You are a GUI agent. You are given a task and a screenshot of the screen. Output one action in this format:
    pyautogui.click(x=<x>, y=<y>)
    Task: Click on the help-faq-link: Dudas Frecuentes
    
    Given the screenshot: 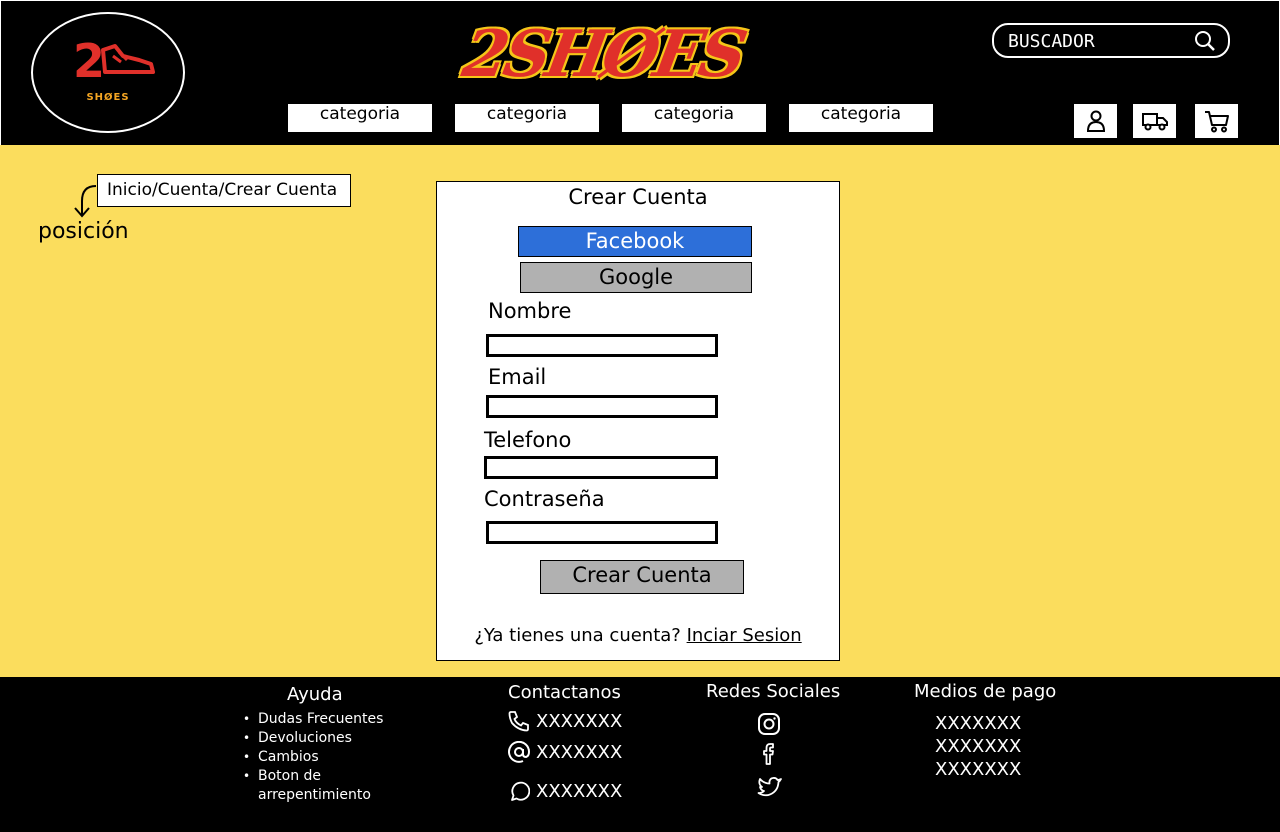 What is the action you would take?
    pyautogui.click(x=313, y=719)
    